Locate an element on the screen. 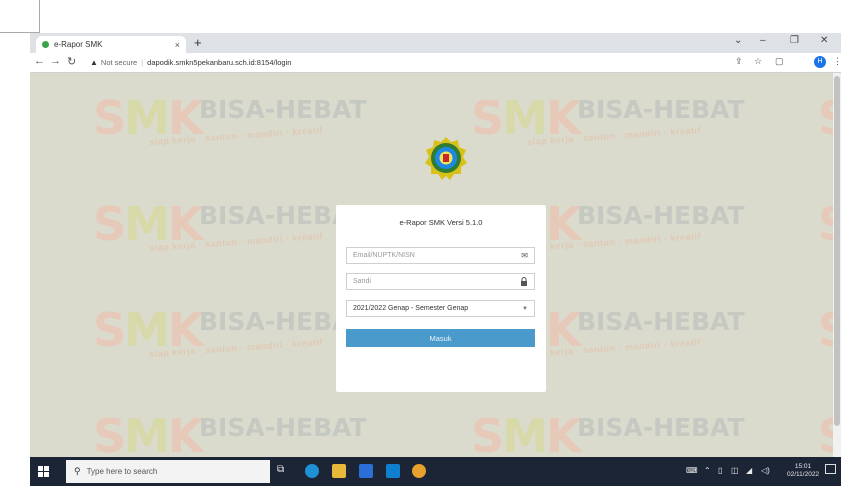  url-text: dapodik.smkn5pekanbaru.sch.id:8154/login is located at coordinates (219, 62).